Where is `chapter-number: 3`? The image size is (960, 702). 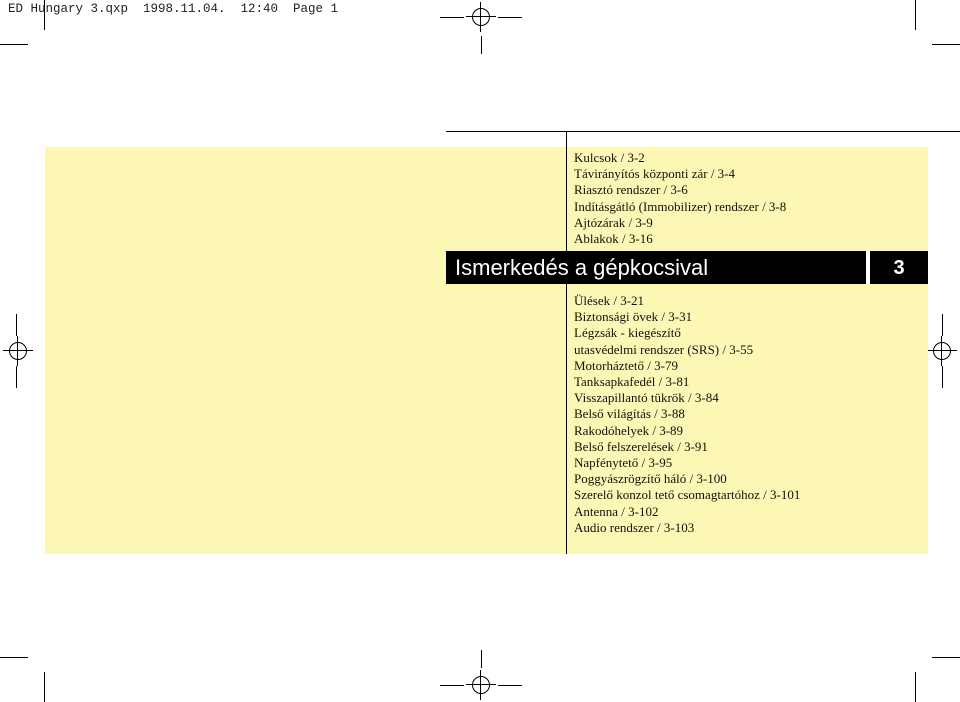 chapter-number: 3 is located at coordinates (899, 267).